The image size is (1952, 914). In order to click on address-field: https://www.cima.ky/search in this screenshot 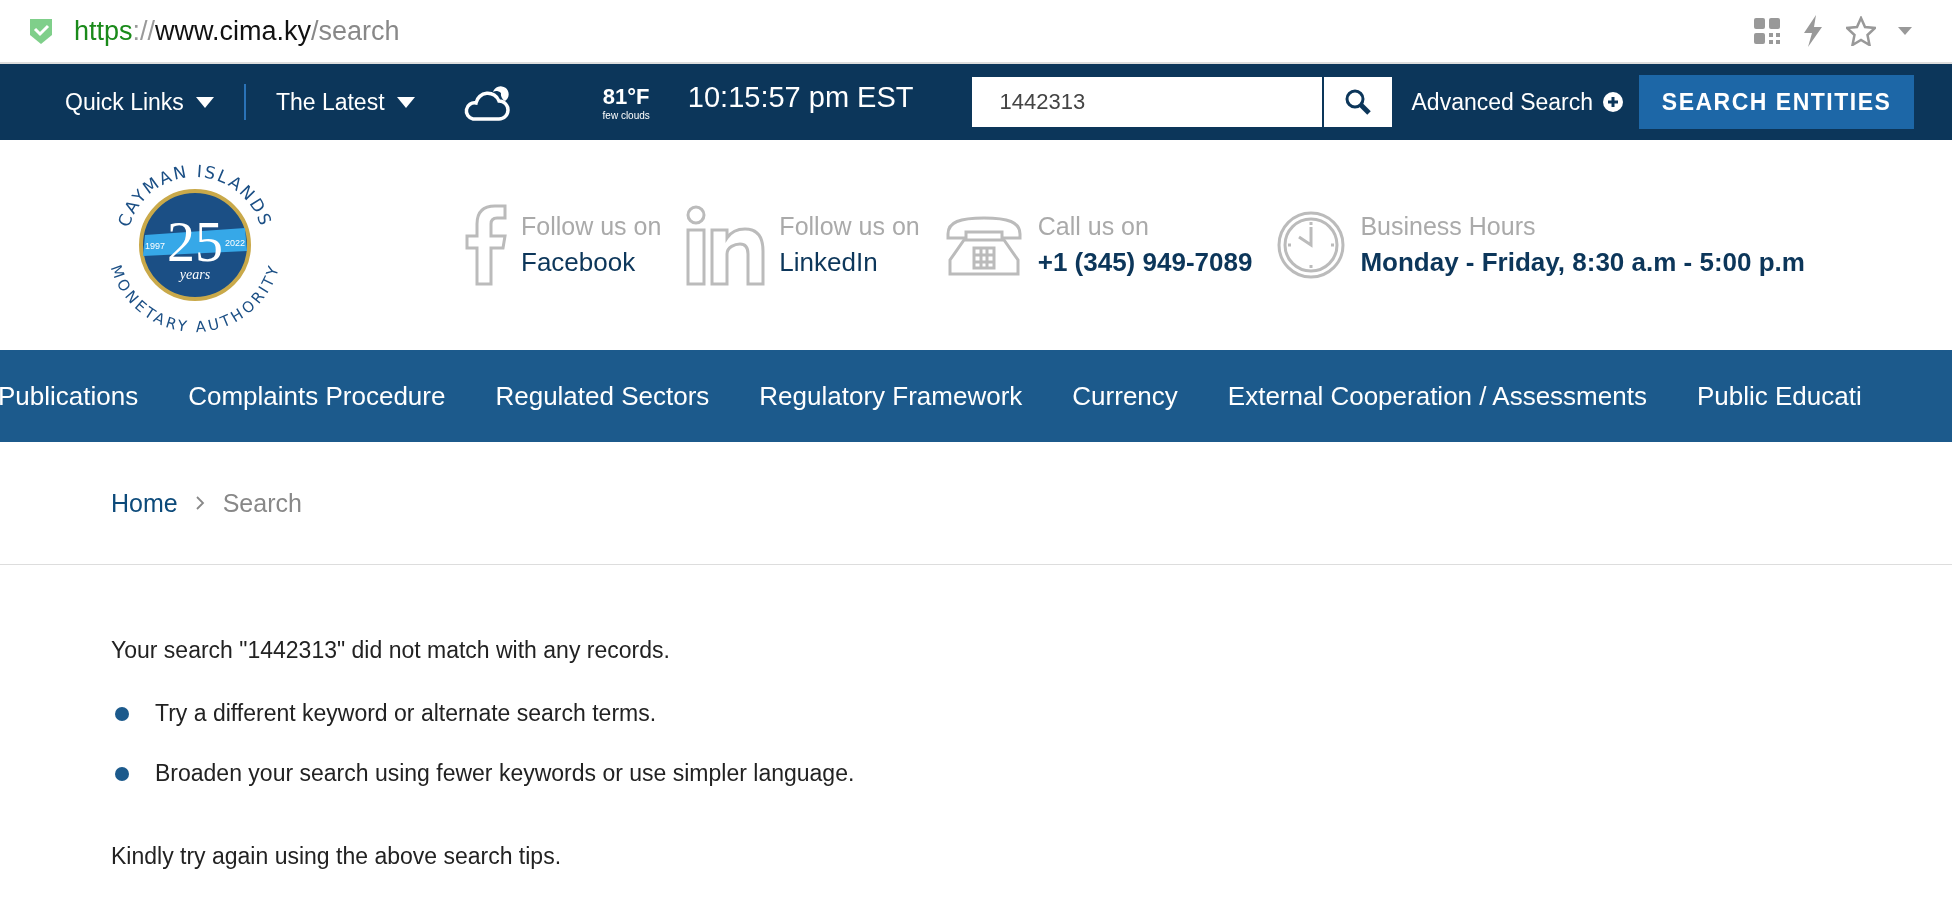, I will do `click(904, 31)`.